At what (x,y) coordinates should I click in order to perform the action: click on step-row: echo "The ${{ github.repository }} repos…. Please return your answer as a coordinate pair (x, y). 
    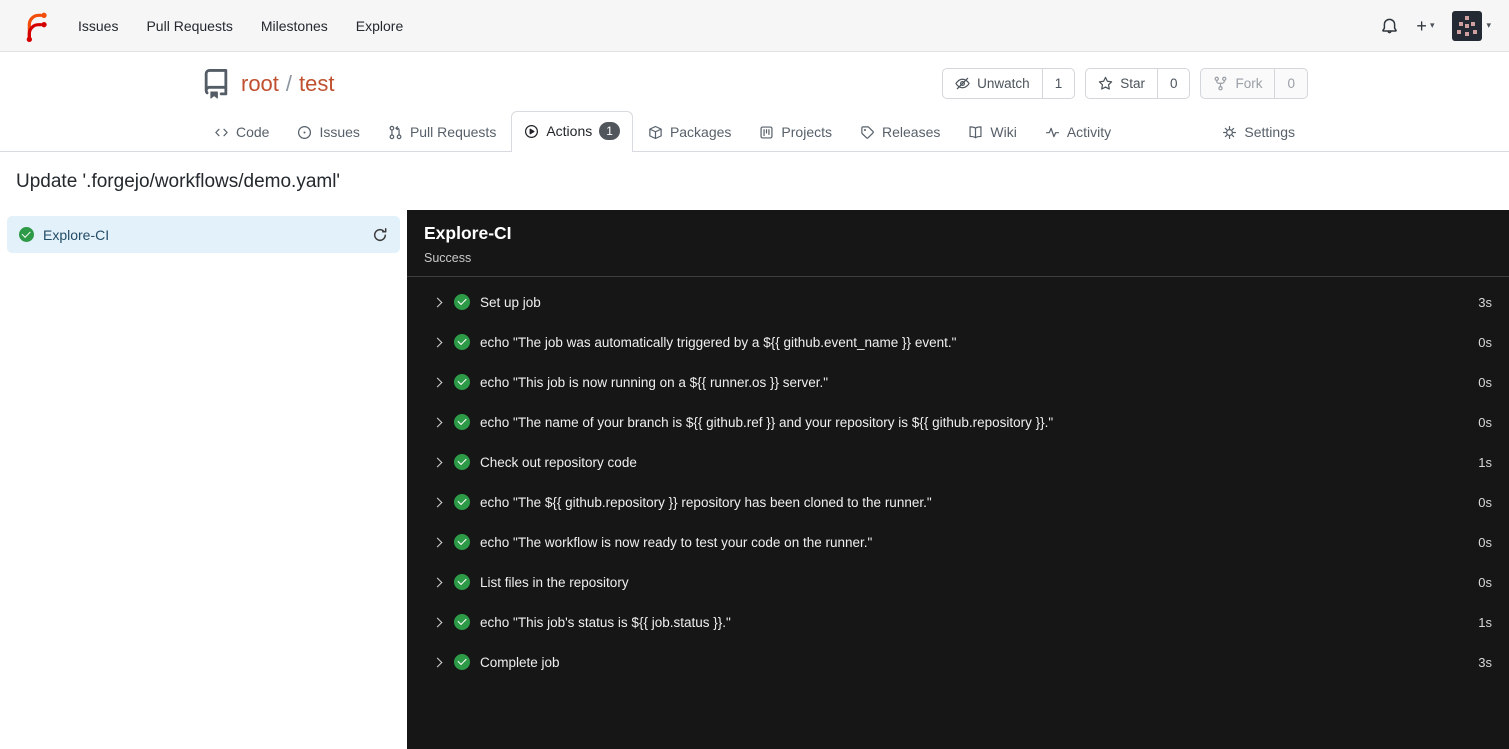
    Looking at the image, I should click on (958, 502).